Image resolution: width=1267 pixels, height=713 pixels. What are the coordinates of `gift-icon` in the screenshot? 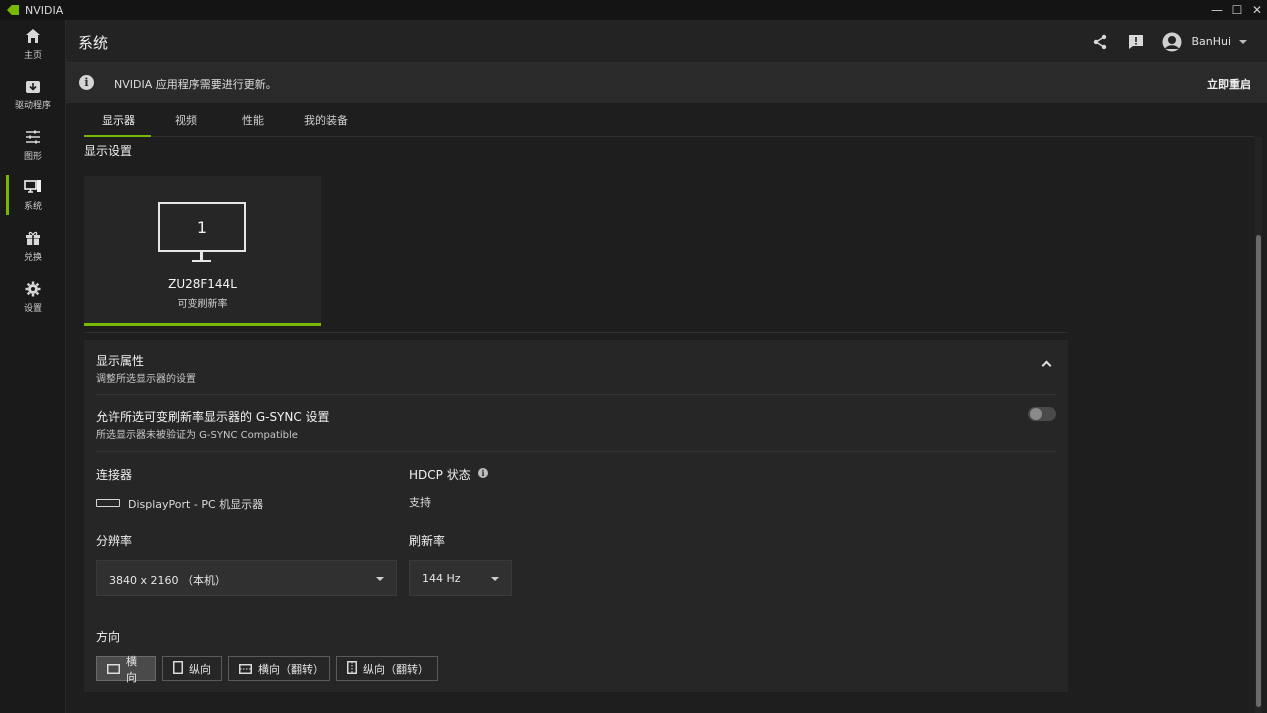 It's located at (33, 238).